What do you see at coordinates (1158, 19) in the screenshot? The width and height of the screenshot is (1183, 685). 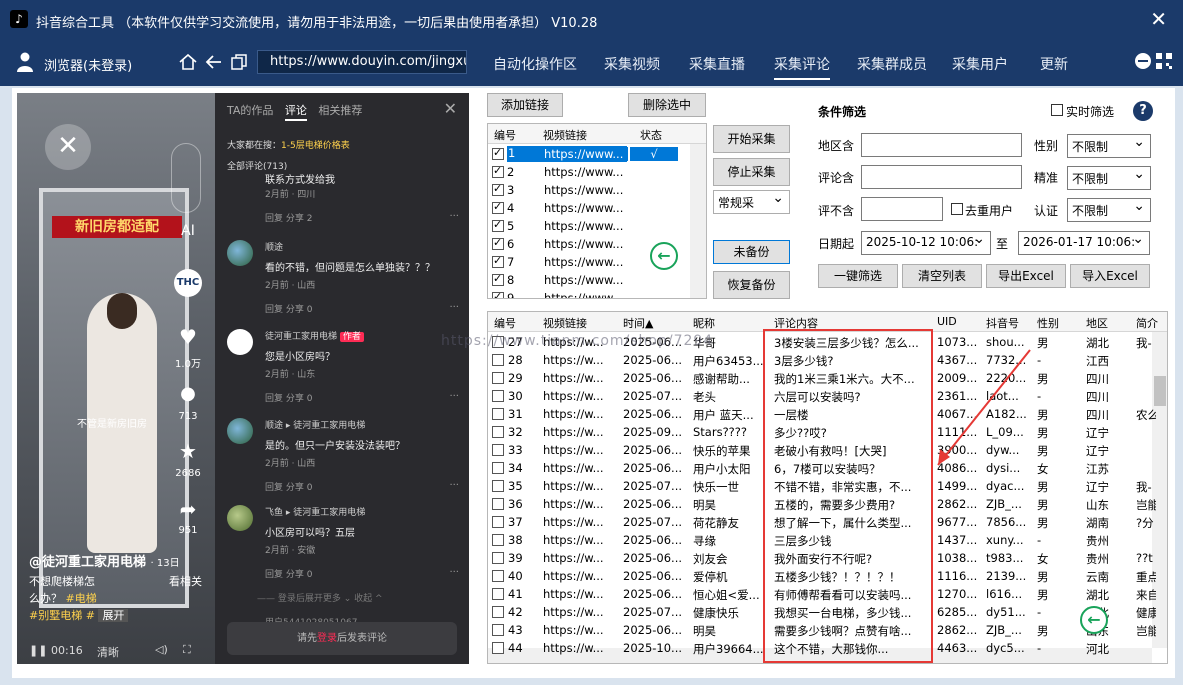 I see `close-icon: ✕` at bounding box center [1158, 19].